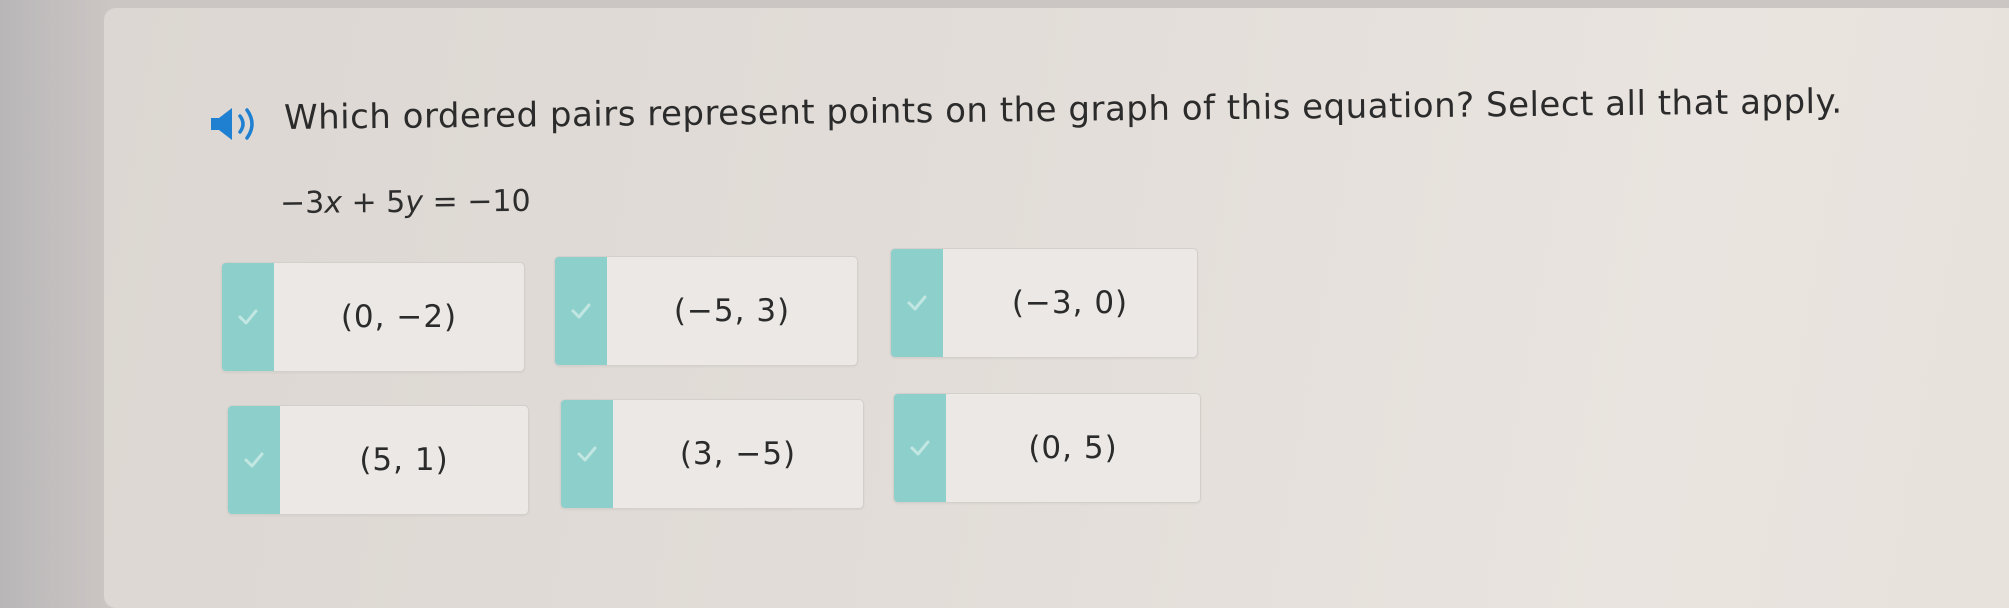 This screenshot has width=2009, height=608. I want to click on answer-option-2: (−5, 3), so click(706, 311).